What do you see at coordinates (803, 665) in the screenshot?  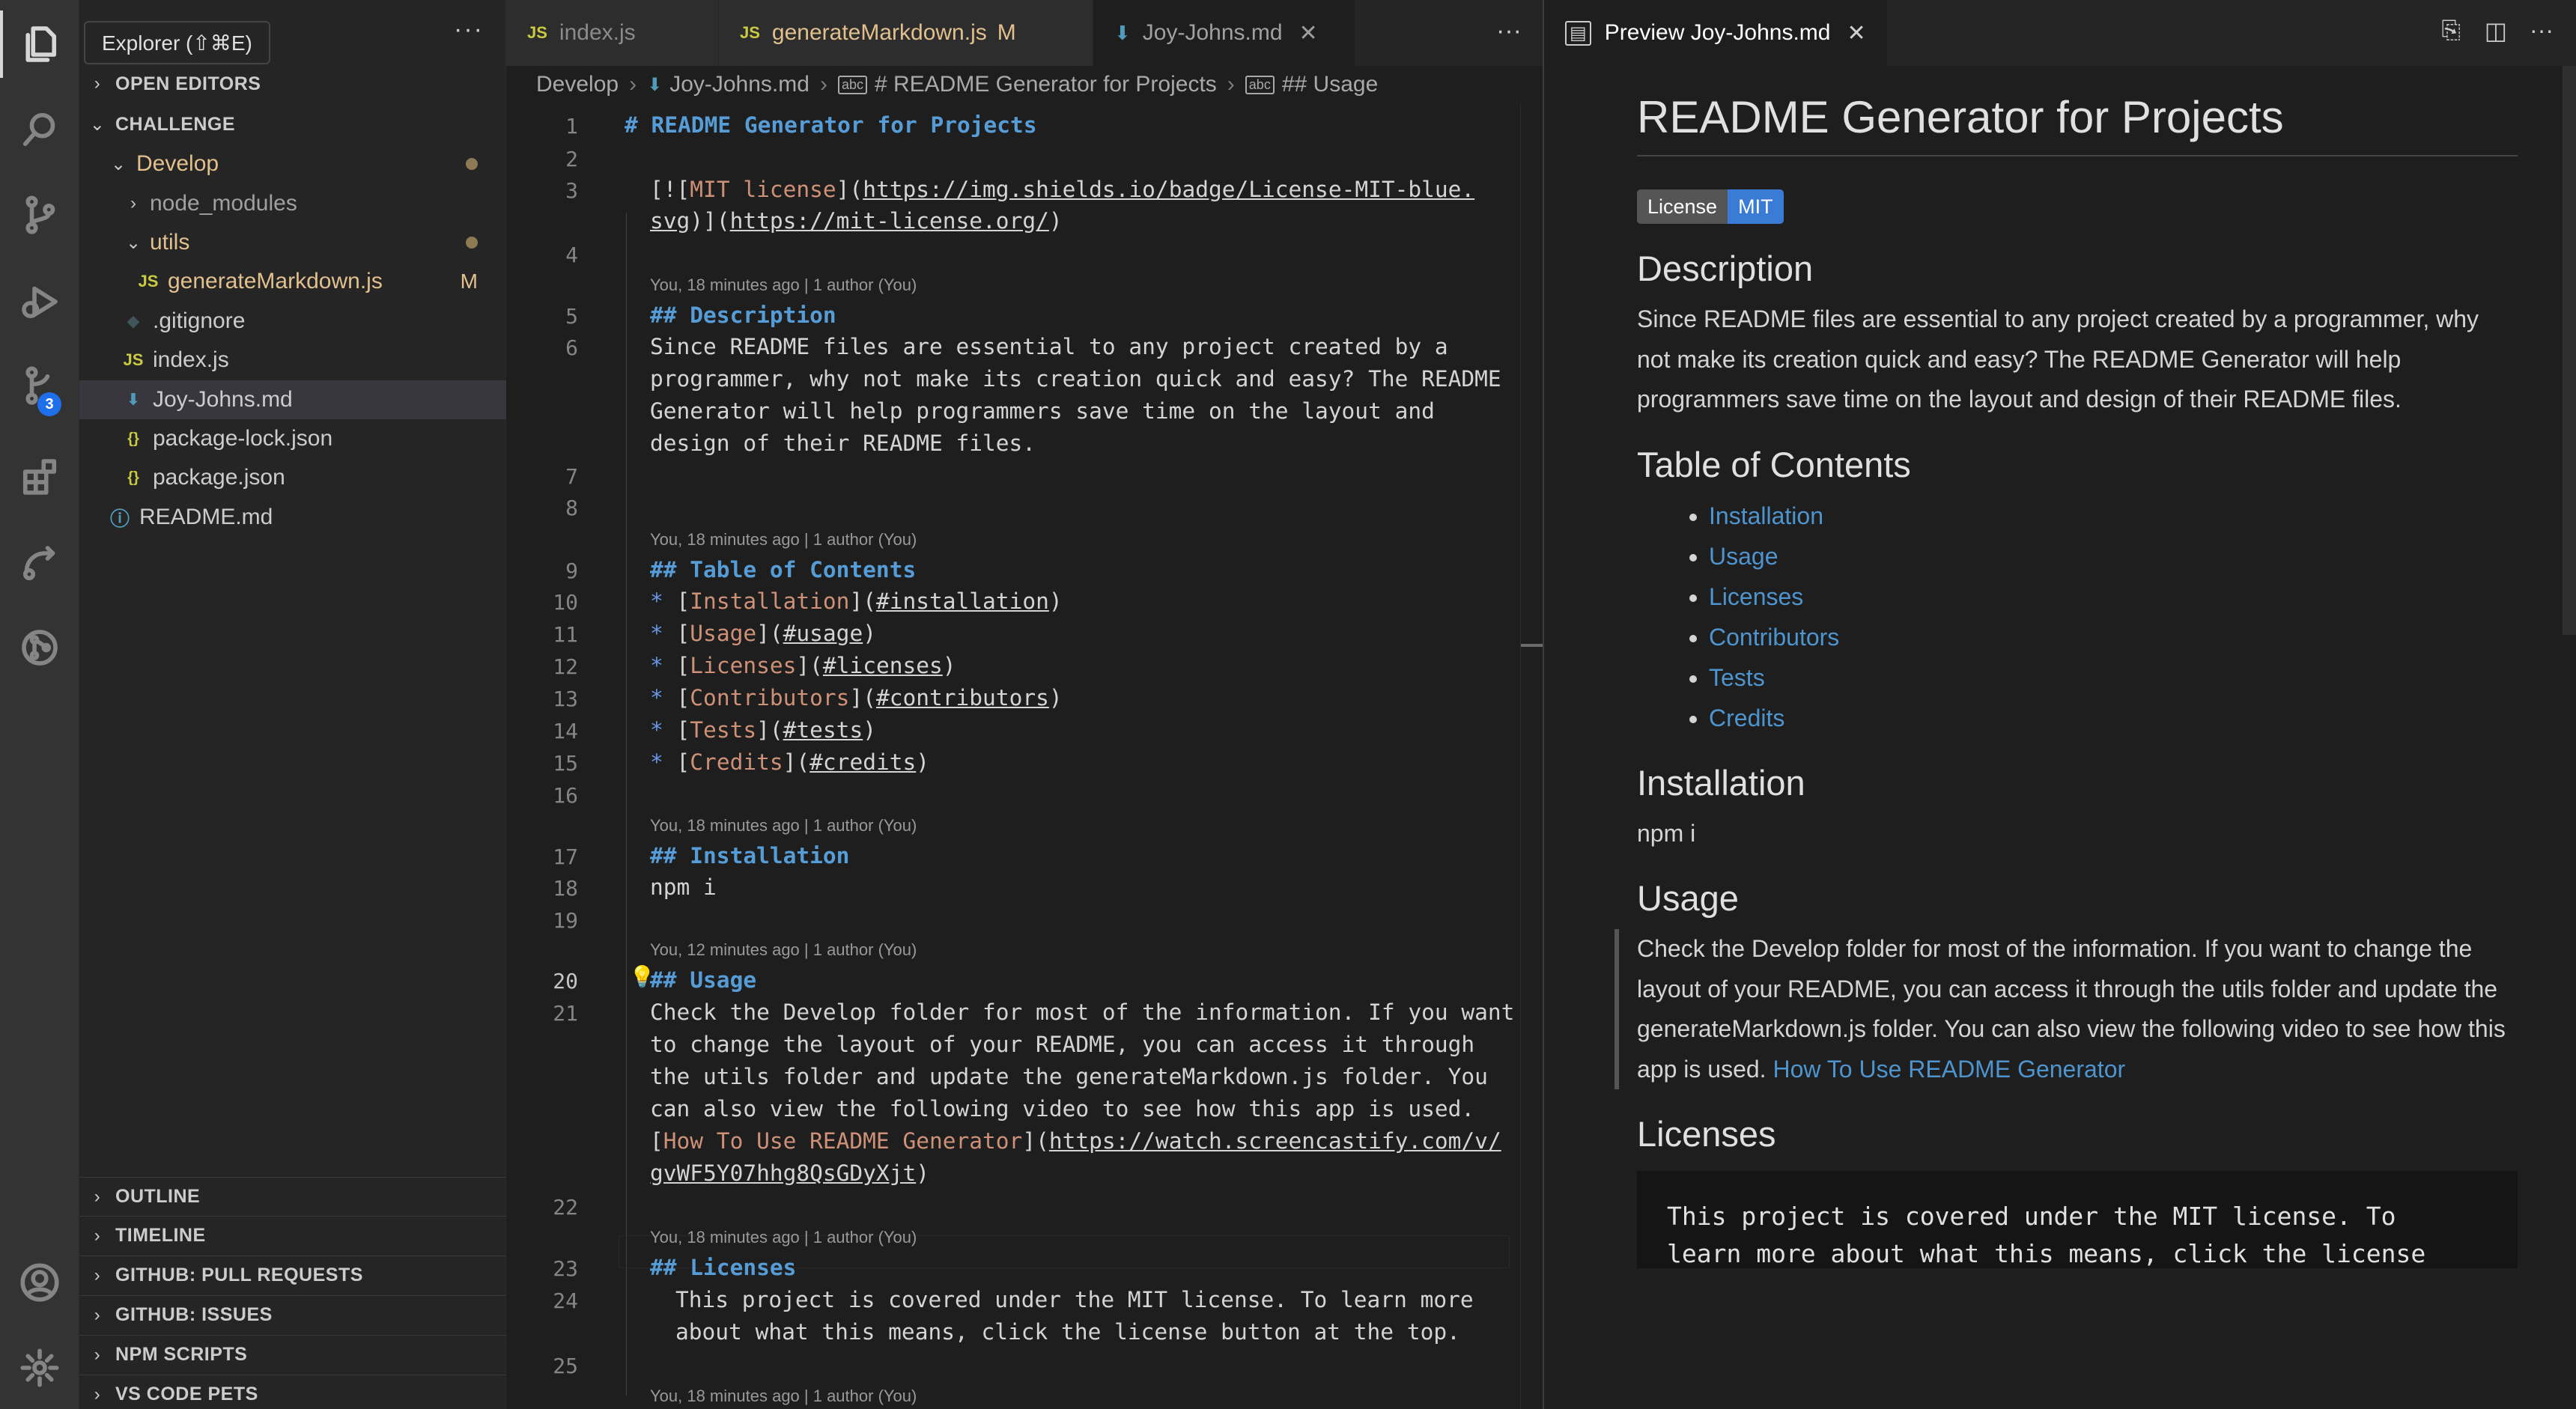 I see `code-line: * [Licenses](#licenses)` at bounding box center [803, 665].